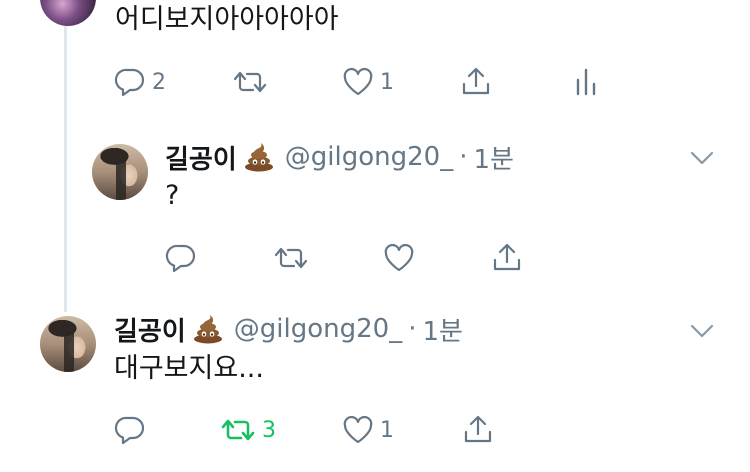 The image size is (750, 472). What do you see at coordinates (159, 82) in the screenshot?
I see `reply-count: 2` at bounding box center [159, 82].